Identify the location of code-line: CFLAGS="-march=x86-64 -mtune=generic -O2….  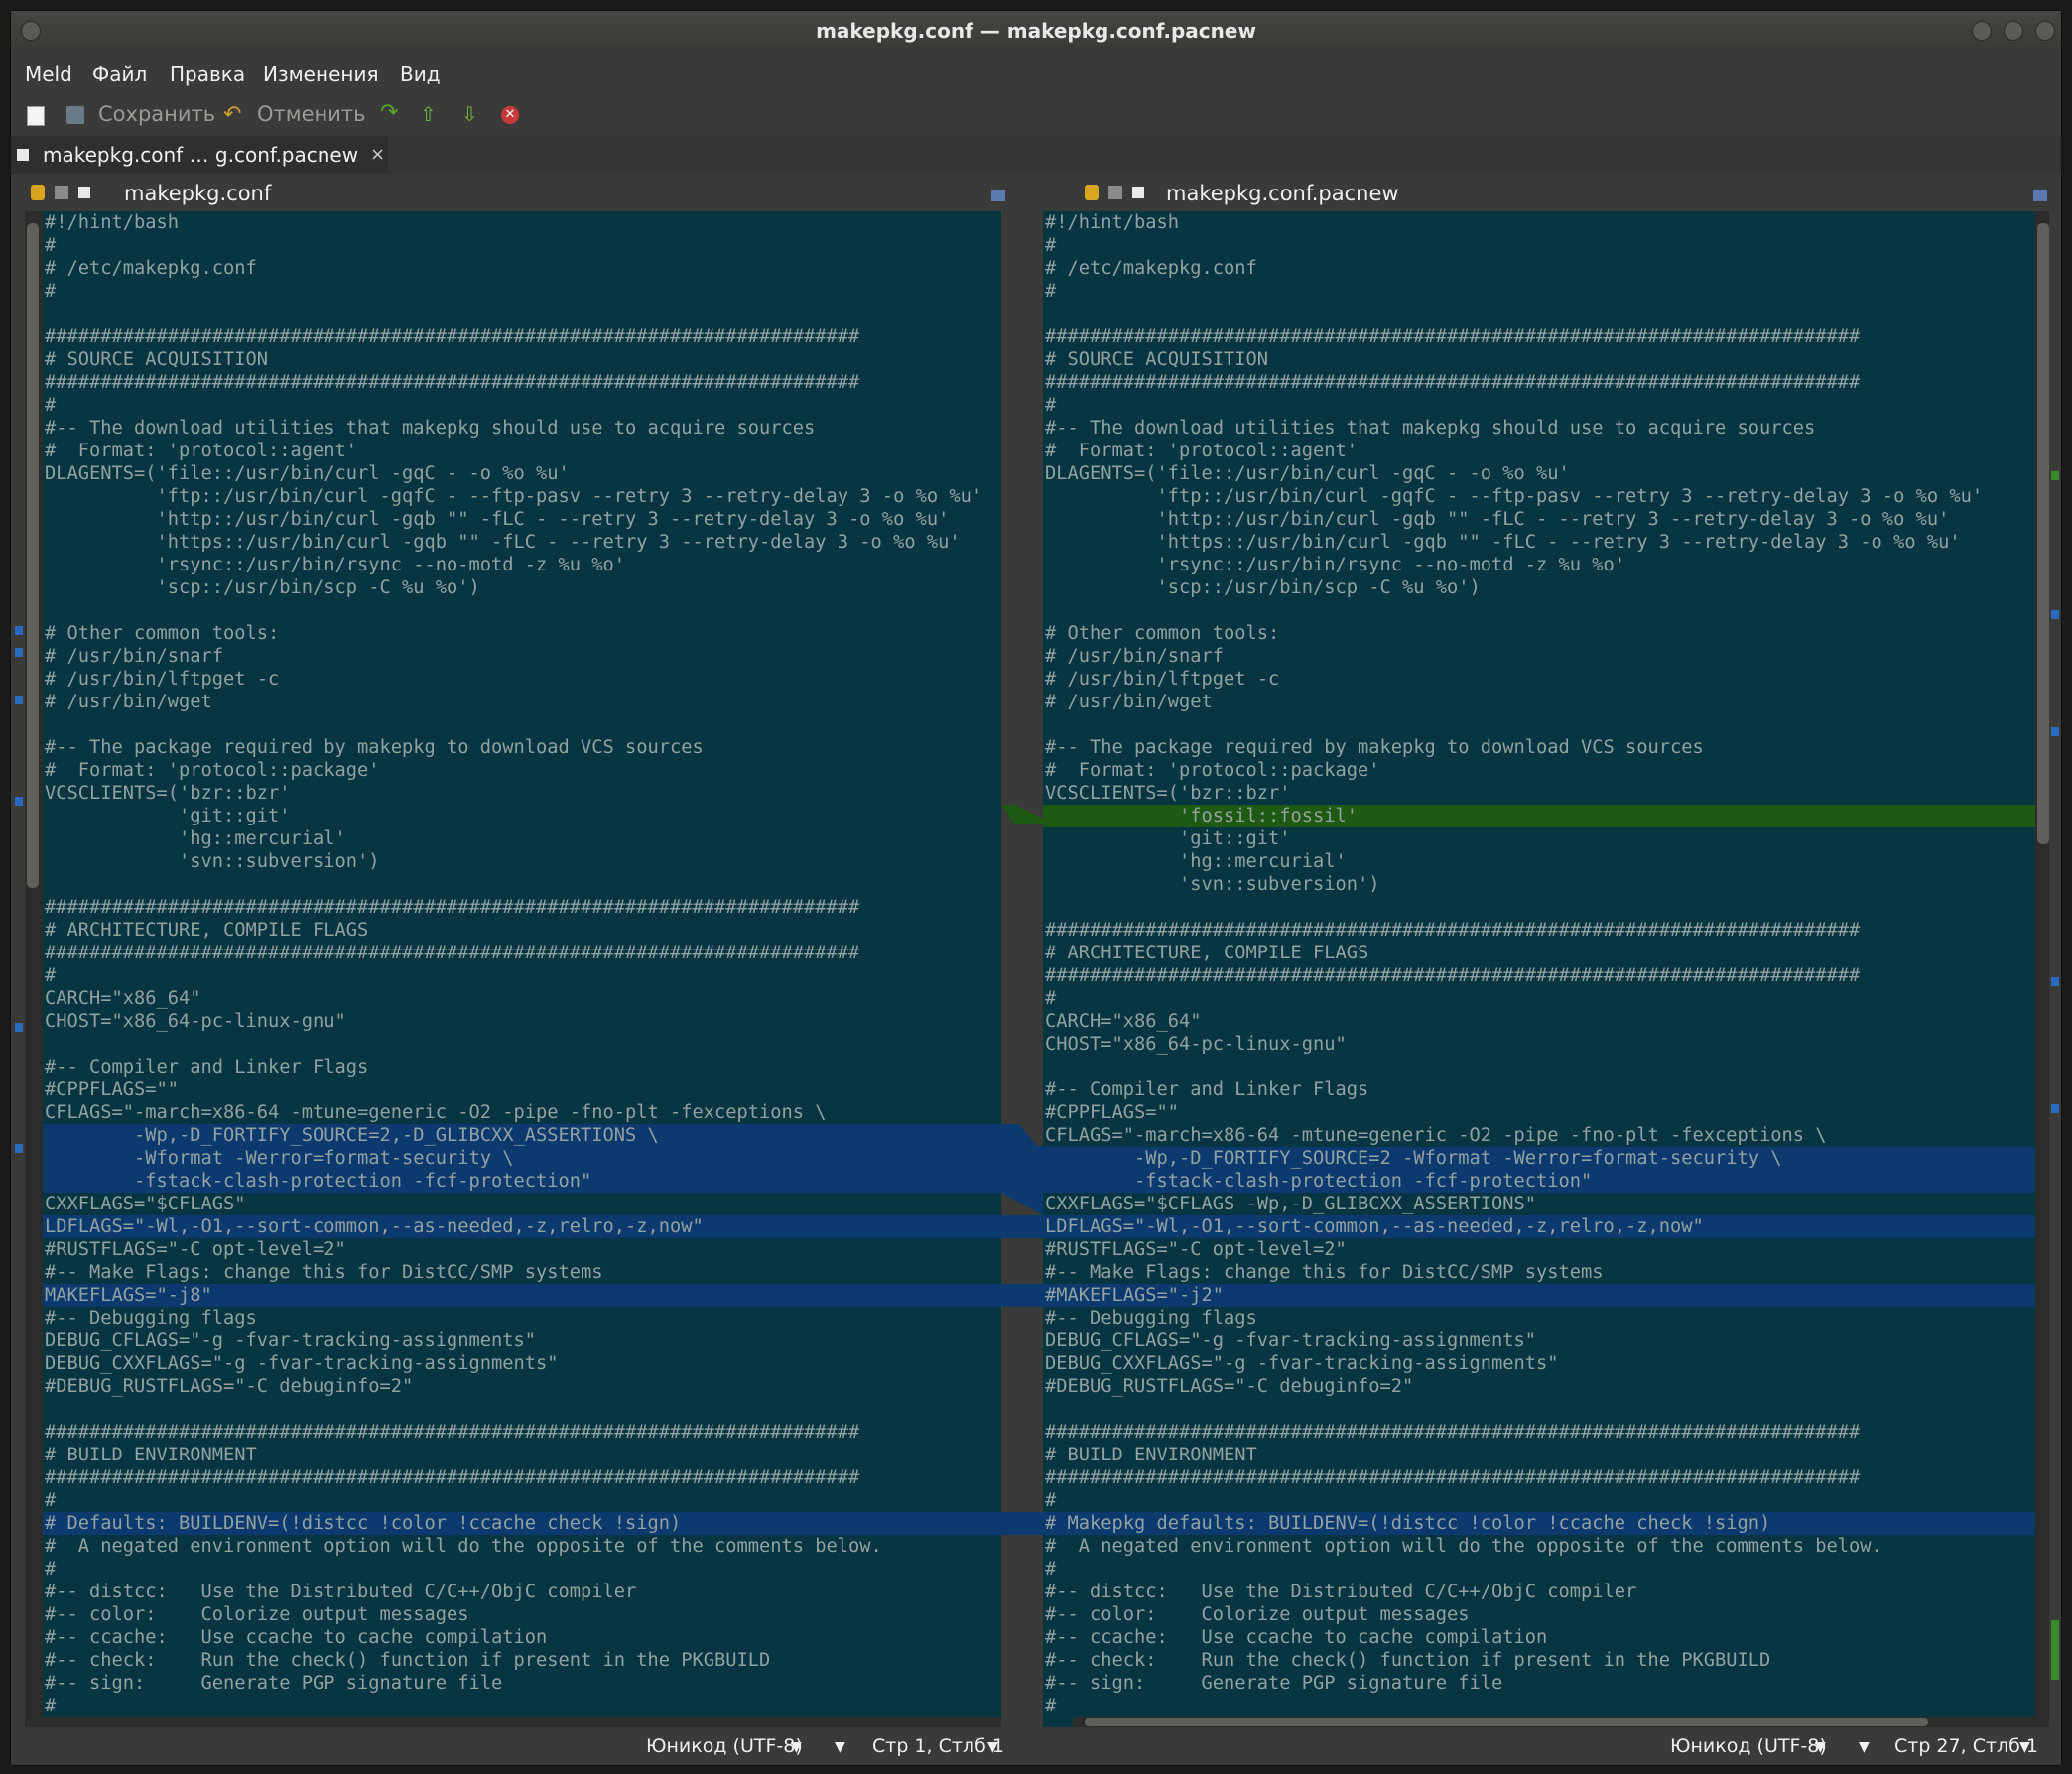
(1436, 1135).